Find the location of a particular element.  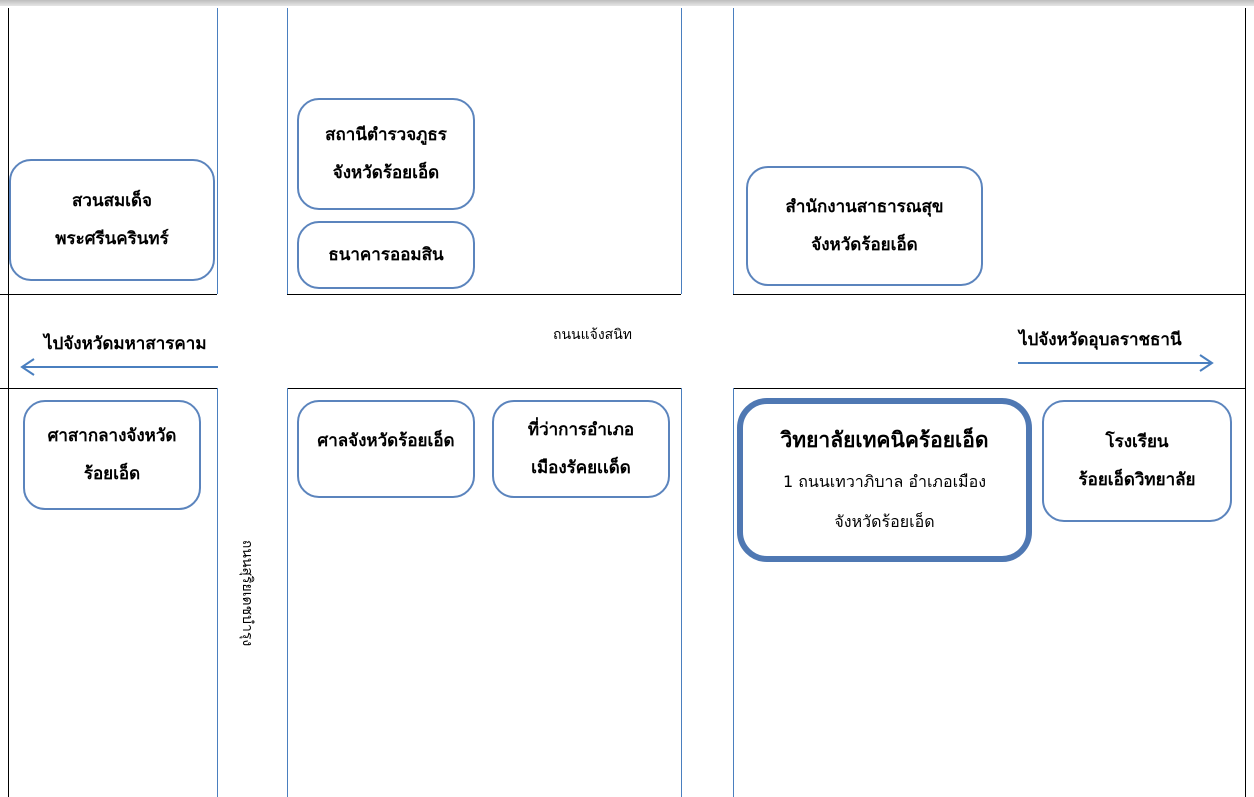

main-road-south-edge-right is located at coordinates (989, 388).